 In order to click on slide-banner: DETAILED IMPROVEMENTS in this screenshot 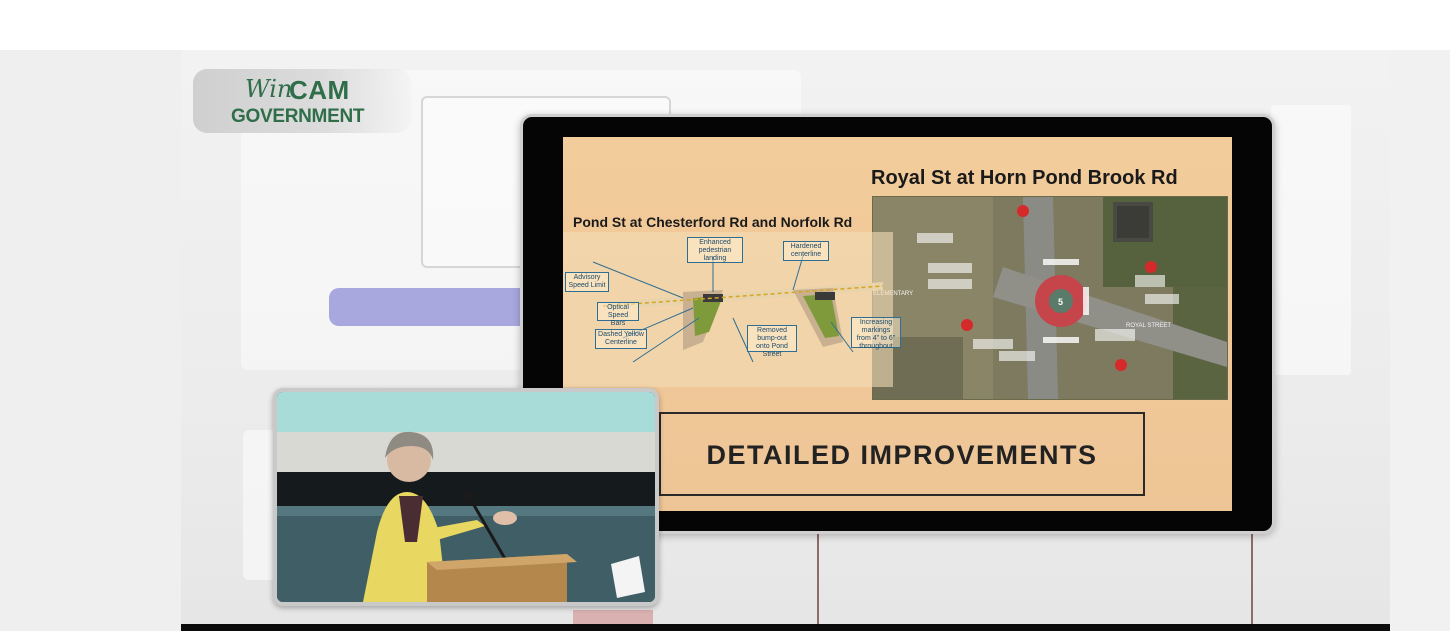, I will do `click(902, 454)`.